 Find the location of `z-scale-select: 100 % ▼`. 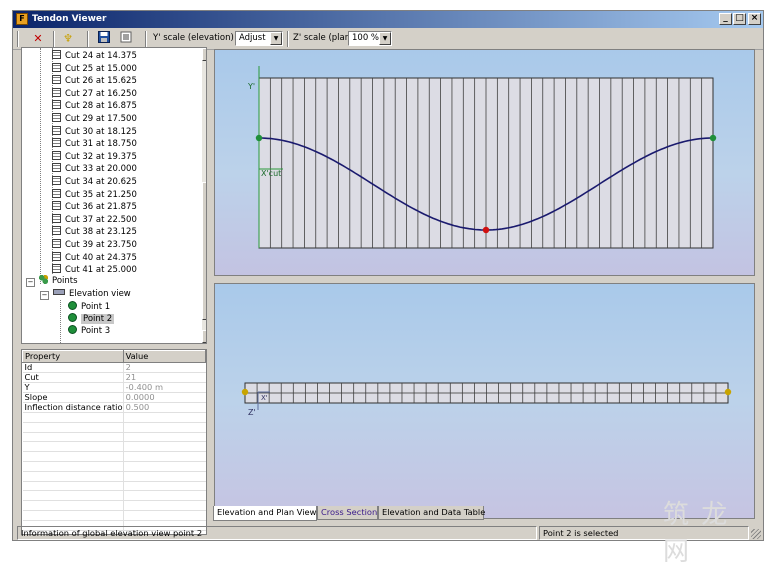

z-scale-select: 100 % ▼ is located at coordinates (370, 38).